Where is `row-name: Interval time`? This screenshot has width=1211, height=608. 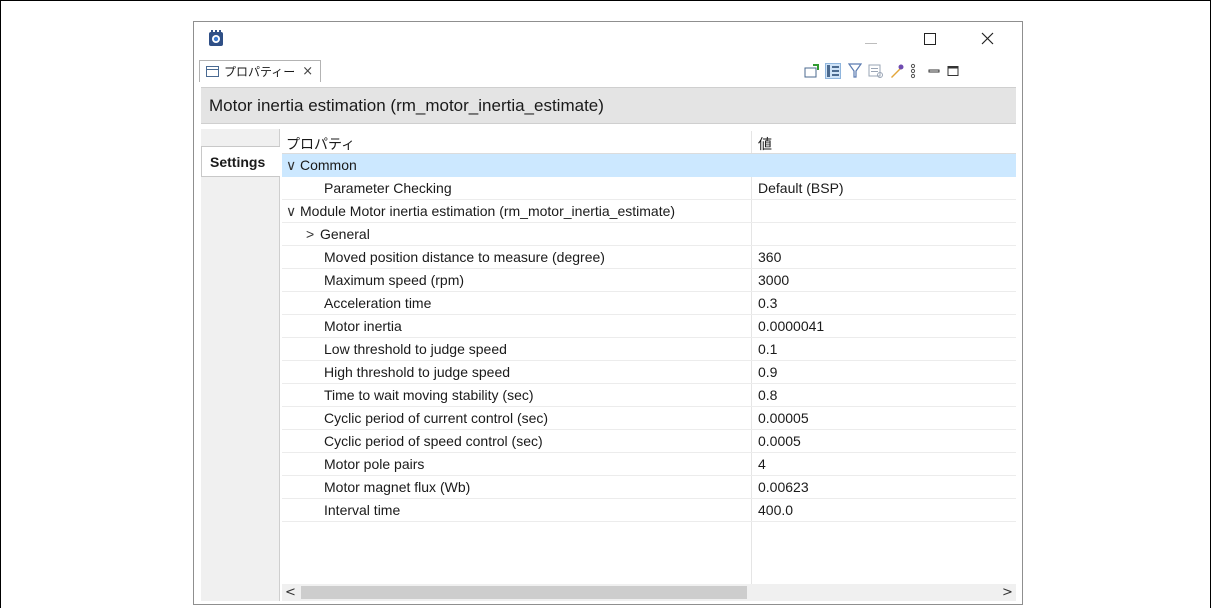 row-name: Interval time is located at coordinates (362, 510).